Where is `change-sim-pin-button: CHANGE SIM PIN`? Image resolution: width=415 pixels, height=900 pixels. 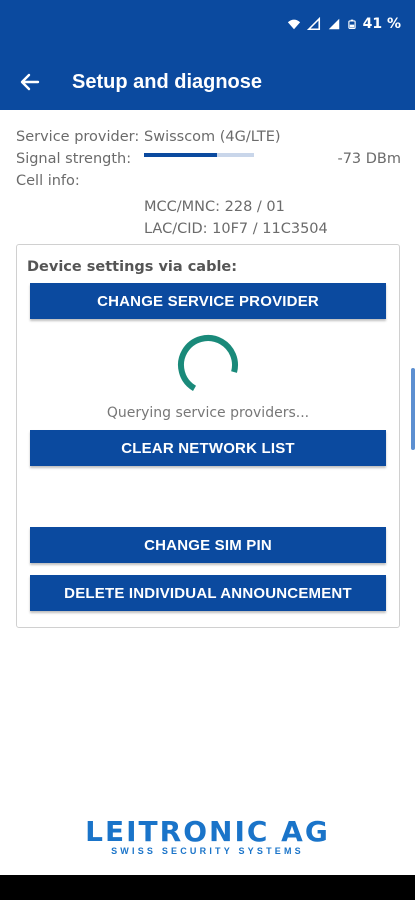
change-sim-pin-button: CHANGE SIM PIN is located at coordinates (208, 545).